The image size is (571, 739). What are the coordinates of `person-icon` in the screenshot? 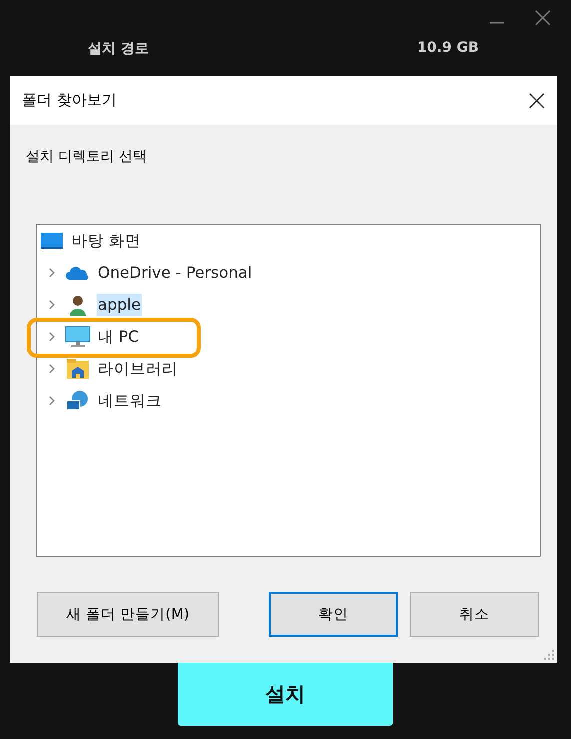 It's located at (78, 305).